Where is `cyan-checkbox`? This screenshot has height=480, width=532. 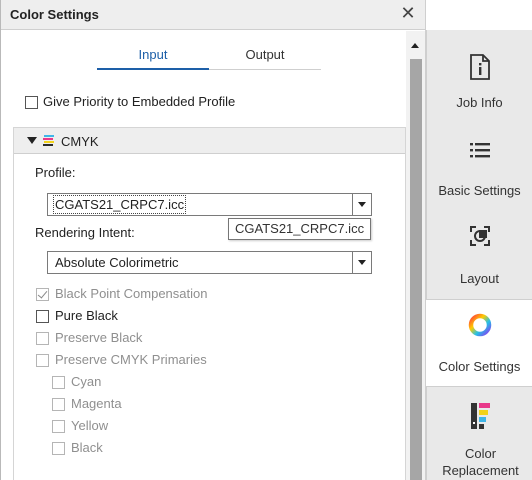
cyan-checkbox is located at coordinates (58, 382).